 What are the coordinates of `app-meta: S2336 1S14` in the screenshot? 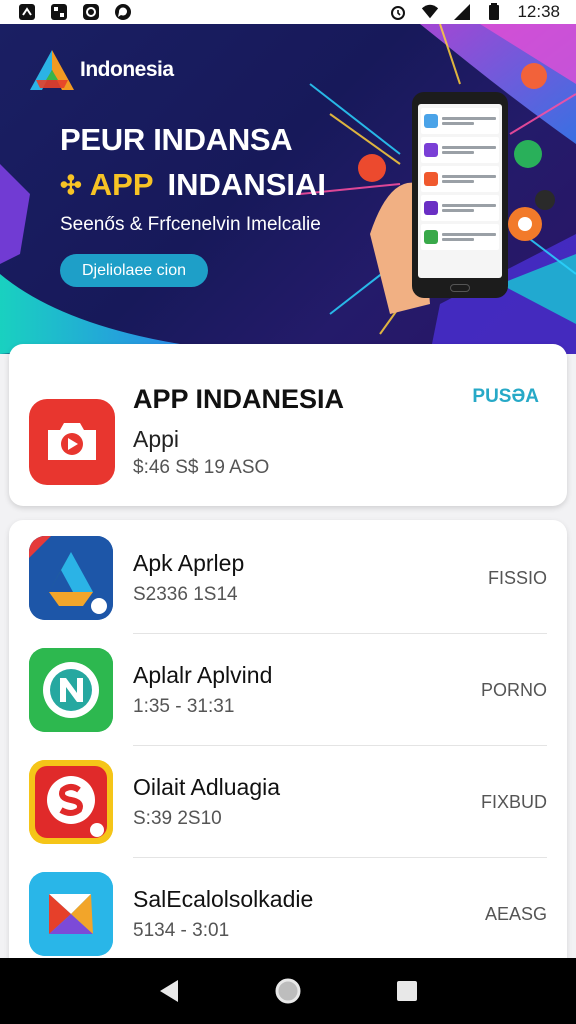 It's located at (185, 594).